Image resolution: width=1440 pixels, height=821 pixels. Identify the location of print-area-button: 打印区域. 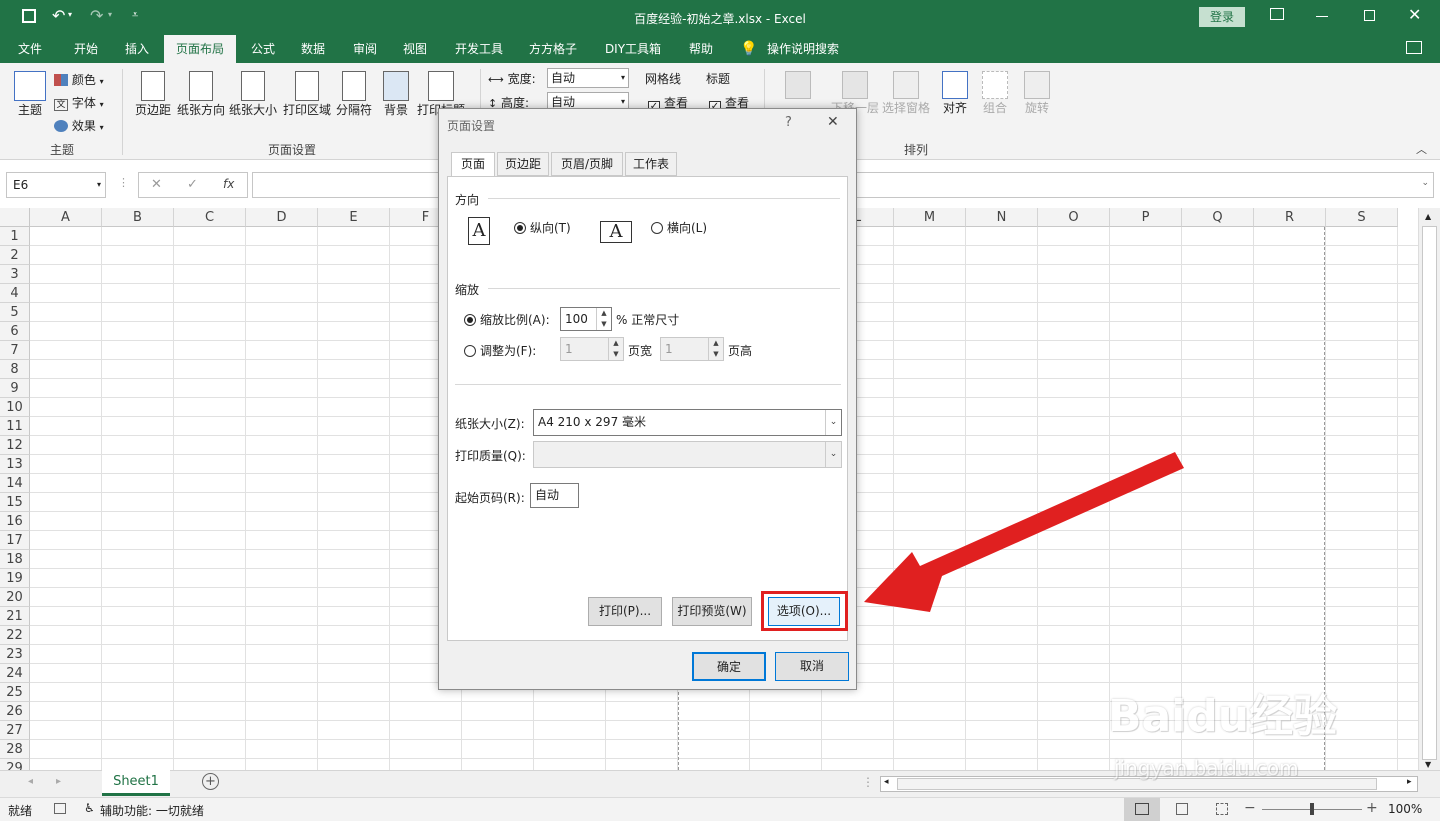
(307, 94).